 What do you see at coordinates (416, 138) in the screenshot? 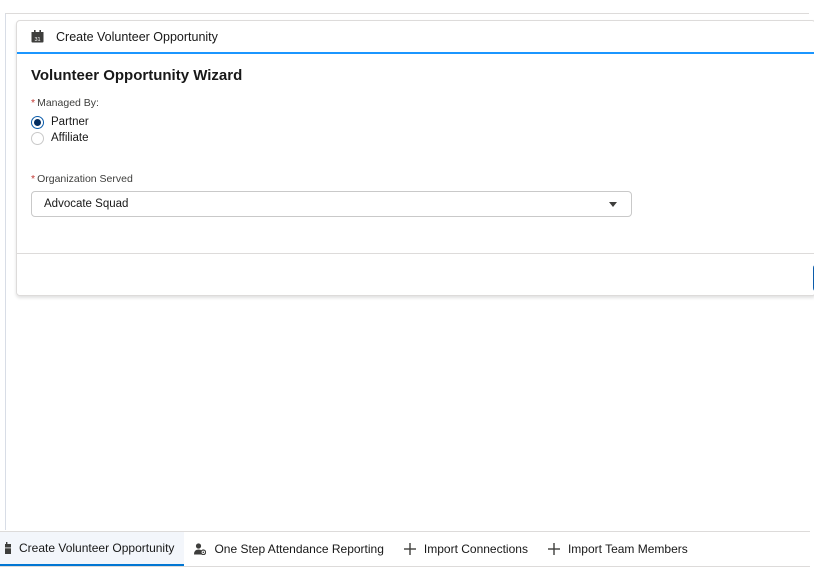
I see `radio-option-affiliate: Affiliate` at bounding box center [416, 138].